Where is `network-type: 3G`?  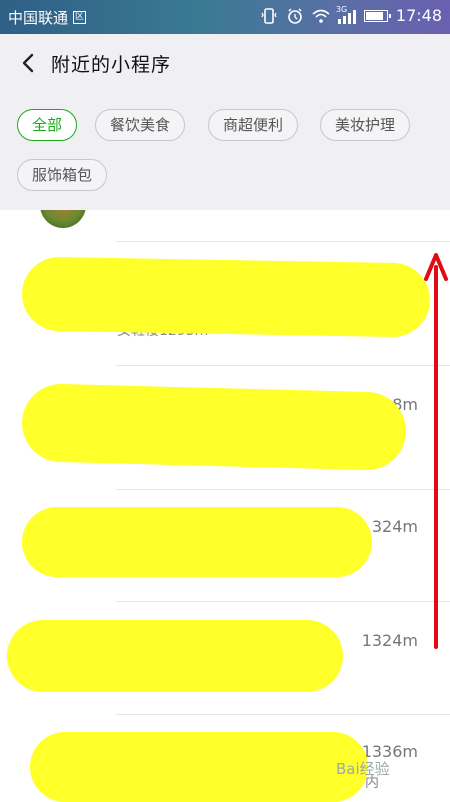
network-type: 3G is located at coordinates (341, 9).